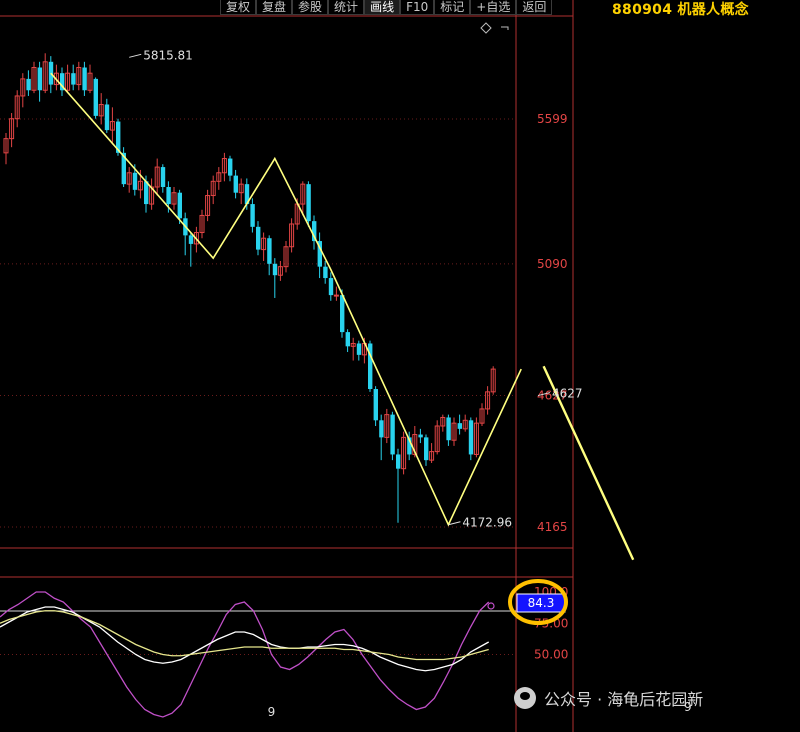 The height and width of the screenshot is (732, 800). I want to click on toolbar: 复权 复盘 参股 统计 画线 F10 标记 +自选 返回, so click(386, 7).